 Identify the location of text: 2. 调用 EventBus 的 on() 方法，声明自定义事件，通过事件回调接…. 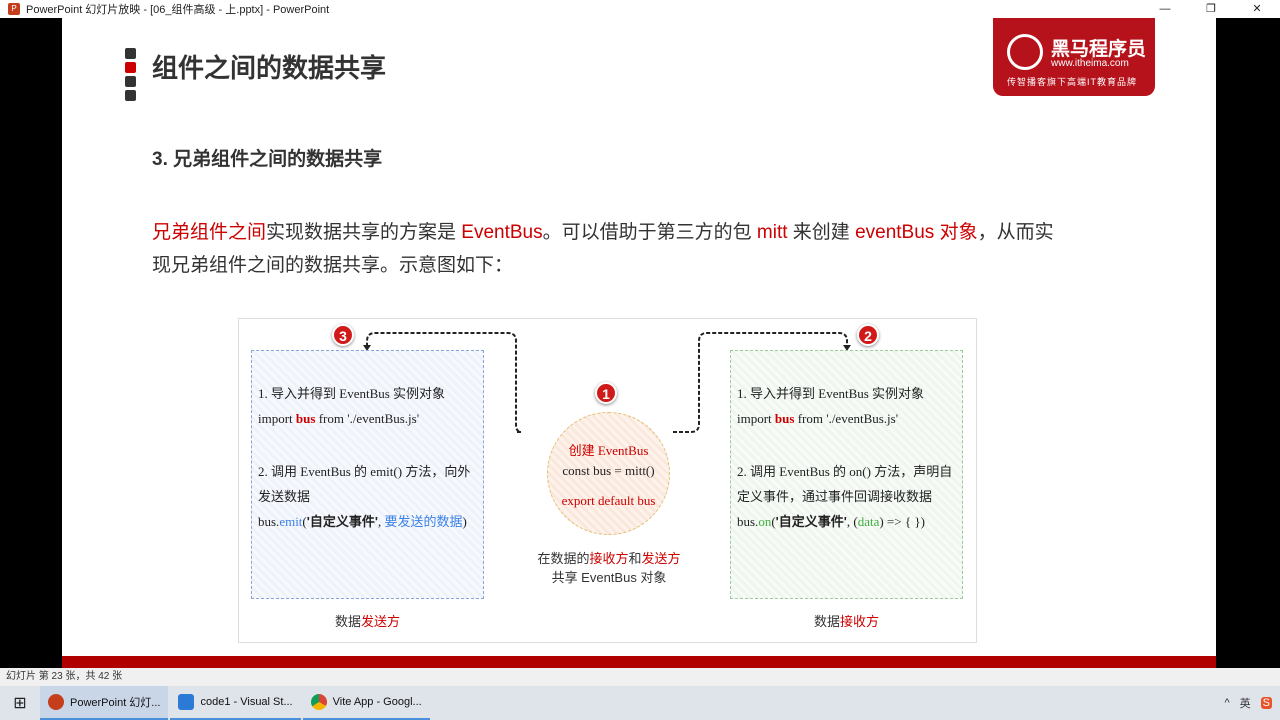
(845, 484).